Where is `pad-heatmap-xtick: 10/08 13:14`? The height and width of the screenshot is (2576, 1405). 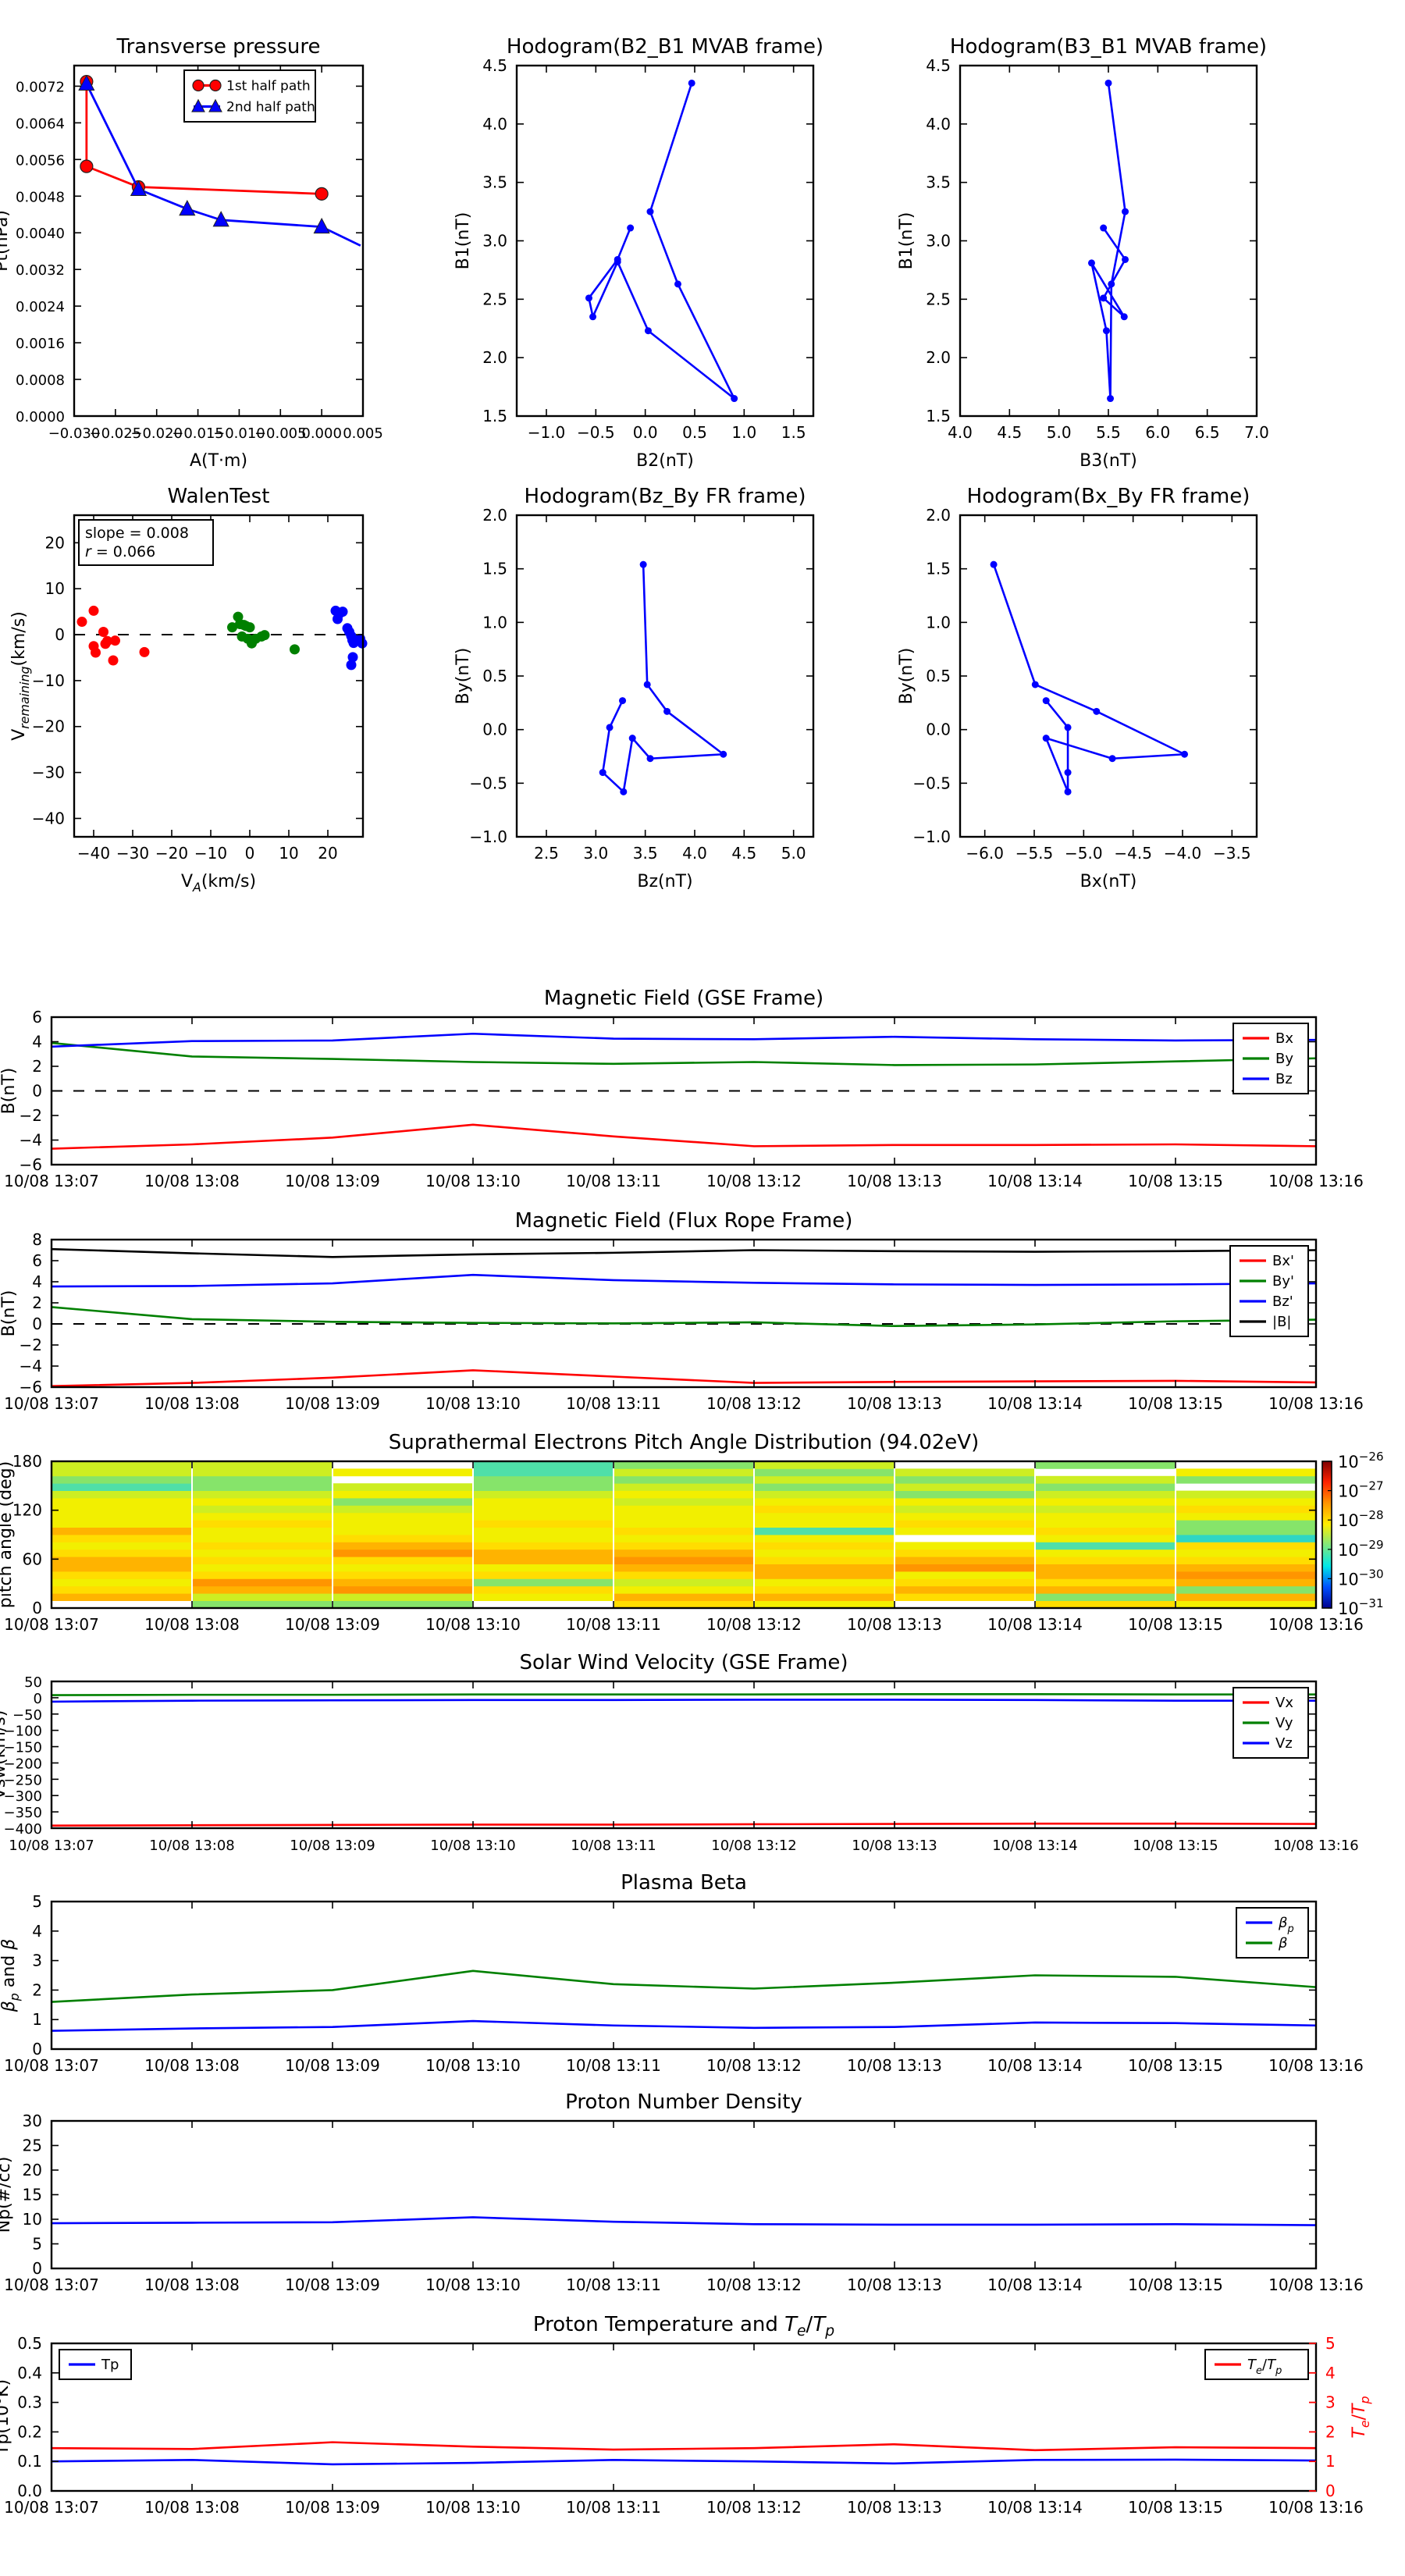
pad-heatmap-xtick: 10/08 13:14 is located at coordinates (1035, 1624).